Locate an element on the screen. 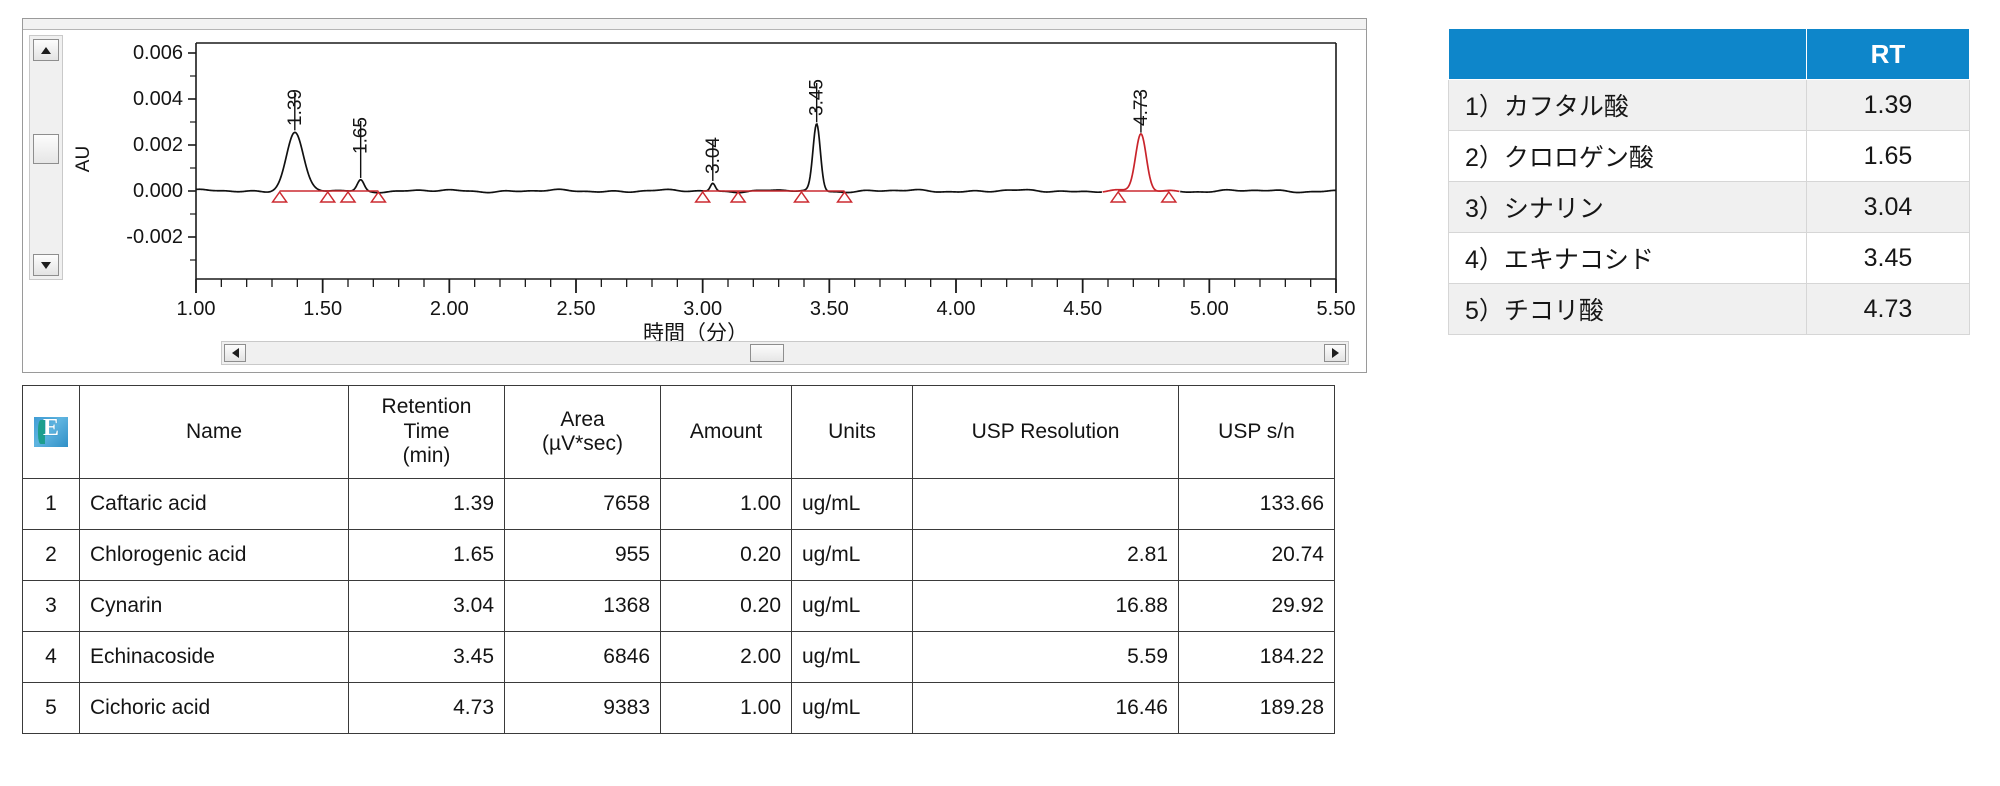  legend-rt-value: 4.73 is located at coordinates (1888, 309).